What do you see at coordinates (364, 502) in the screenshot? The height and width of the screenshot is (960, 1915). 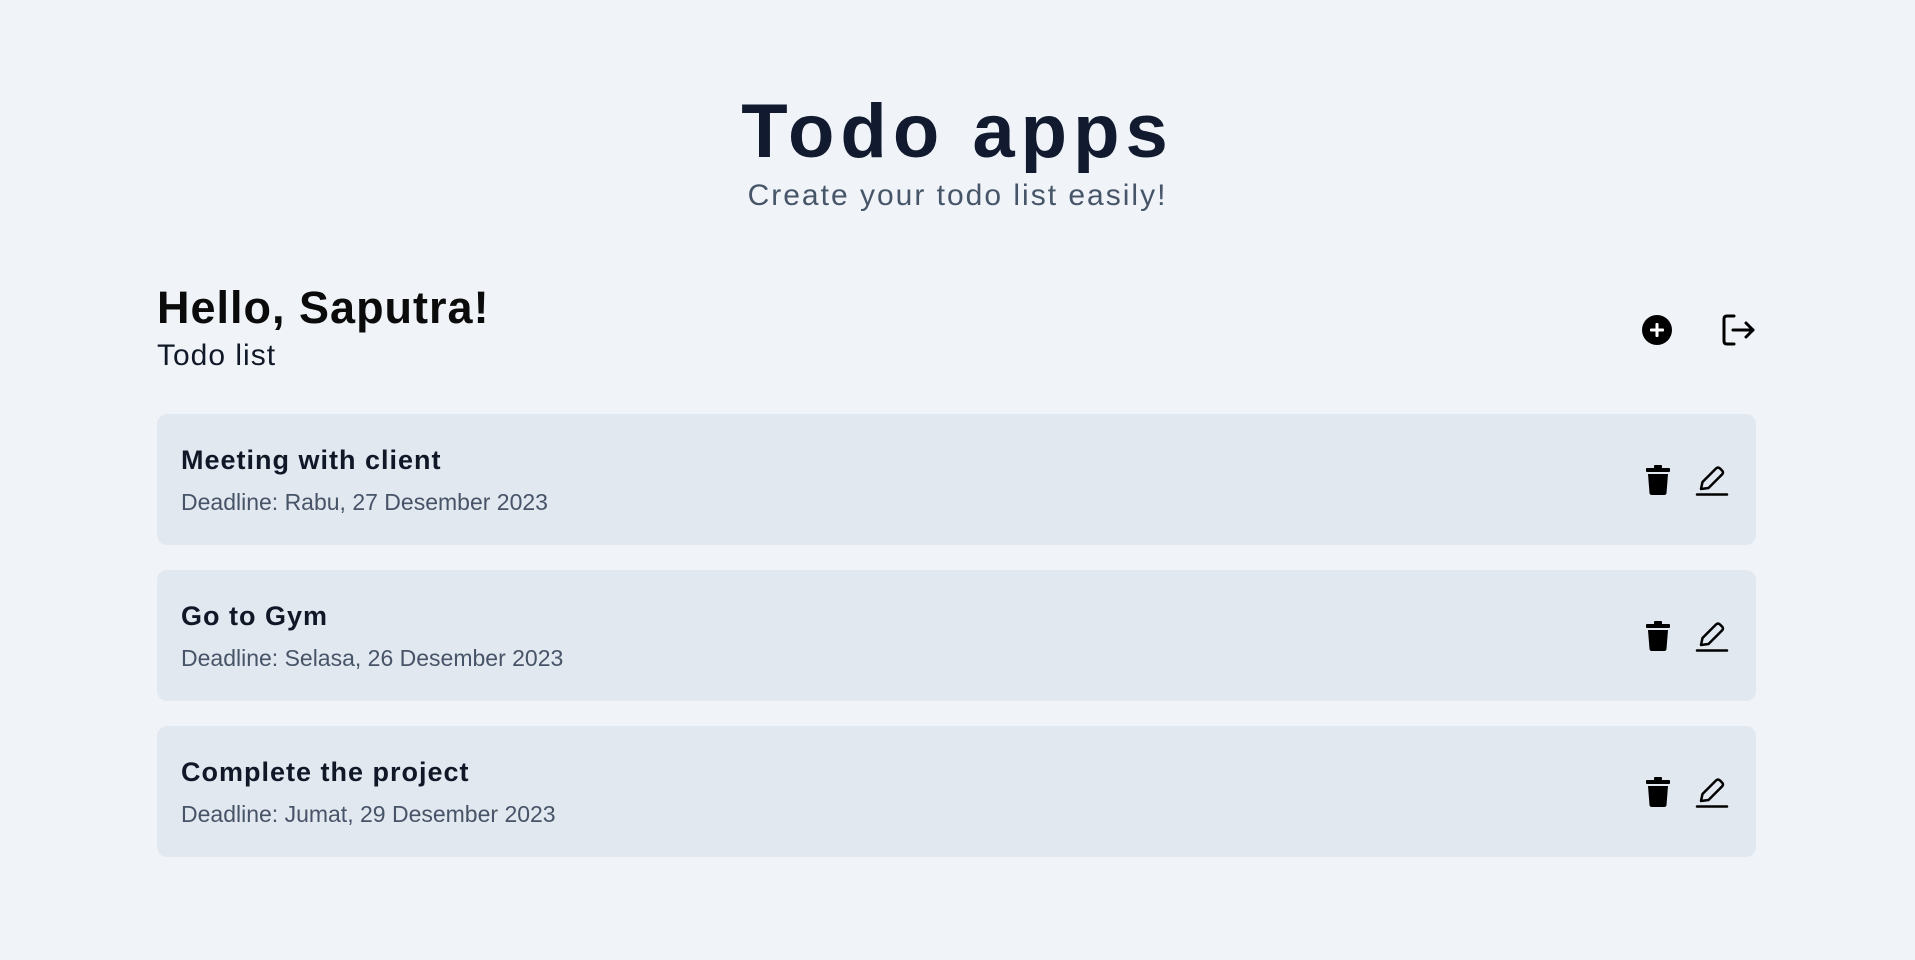 I see `todo-deadline: Deadline: Rabu, 27 Desember 2023` at bounding box center [364, 502].